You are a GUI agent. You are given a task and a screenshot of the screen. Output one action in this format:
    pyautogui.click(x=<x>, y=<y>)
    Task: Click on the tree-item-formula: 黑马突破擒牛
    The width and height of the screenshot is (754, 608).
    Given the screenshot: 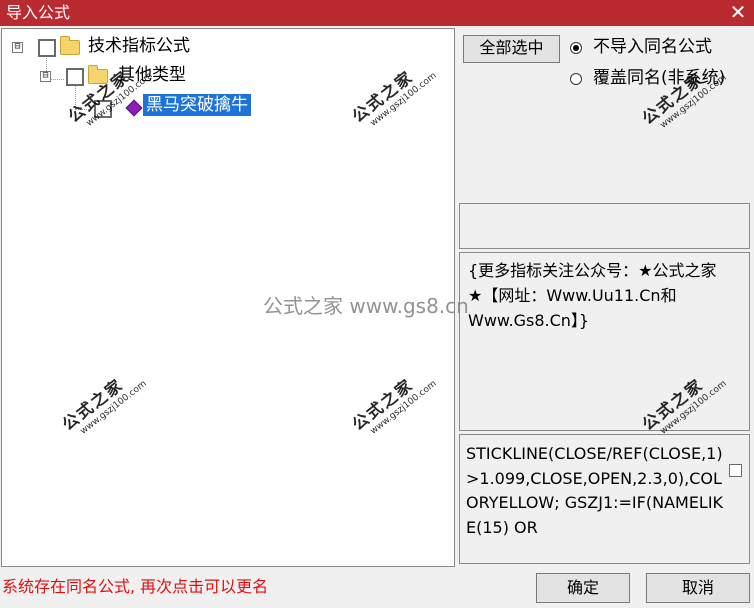 What is the action you would take?
    pyautogui.click(x=152, y=106)
    